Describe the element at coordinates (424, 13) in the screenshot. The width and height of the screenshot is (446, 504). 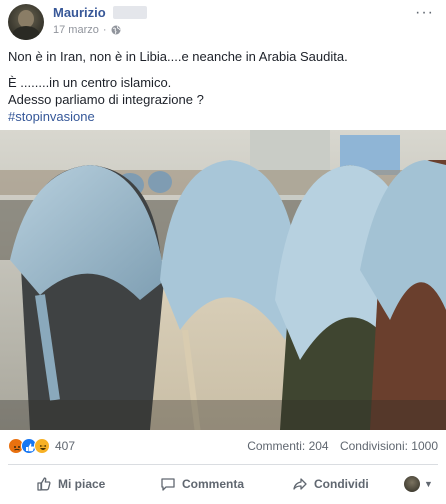
I see `more-options-icon: ···` at that location.